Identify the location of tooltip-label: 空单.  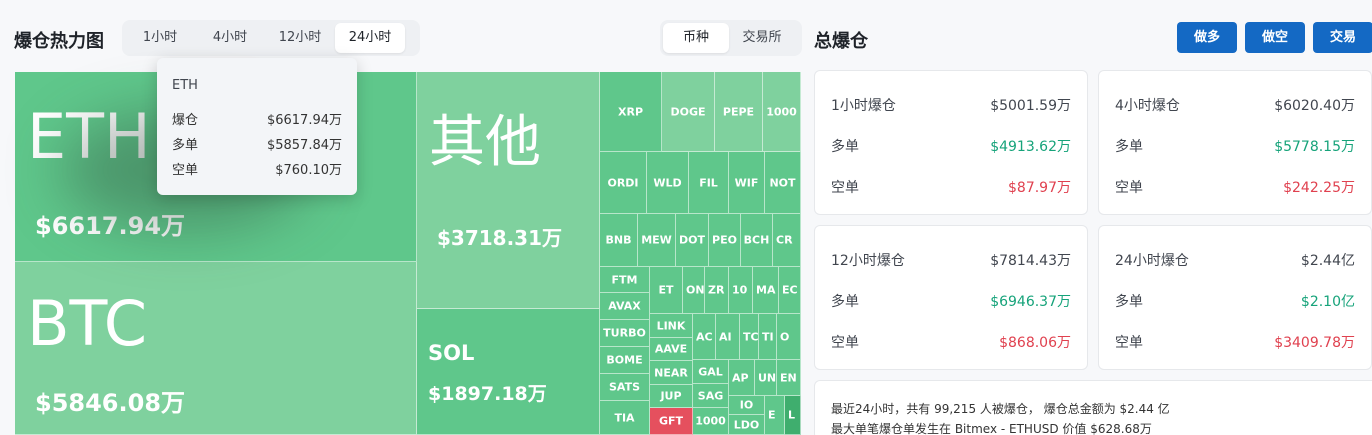
(185, 170).